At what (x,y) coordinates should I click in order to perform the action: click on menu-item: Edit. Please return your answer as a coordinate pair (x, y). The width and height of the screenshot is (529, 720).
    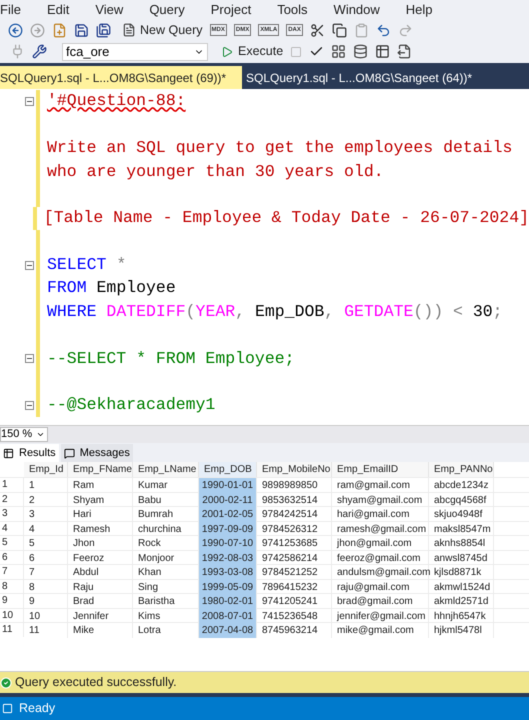
    Looking at the image, I should click on (58, 10).